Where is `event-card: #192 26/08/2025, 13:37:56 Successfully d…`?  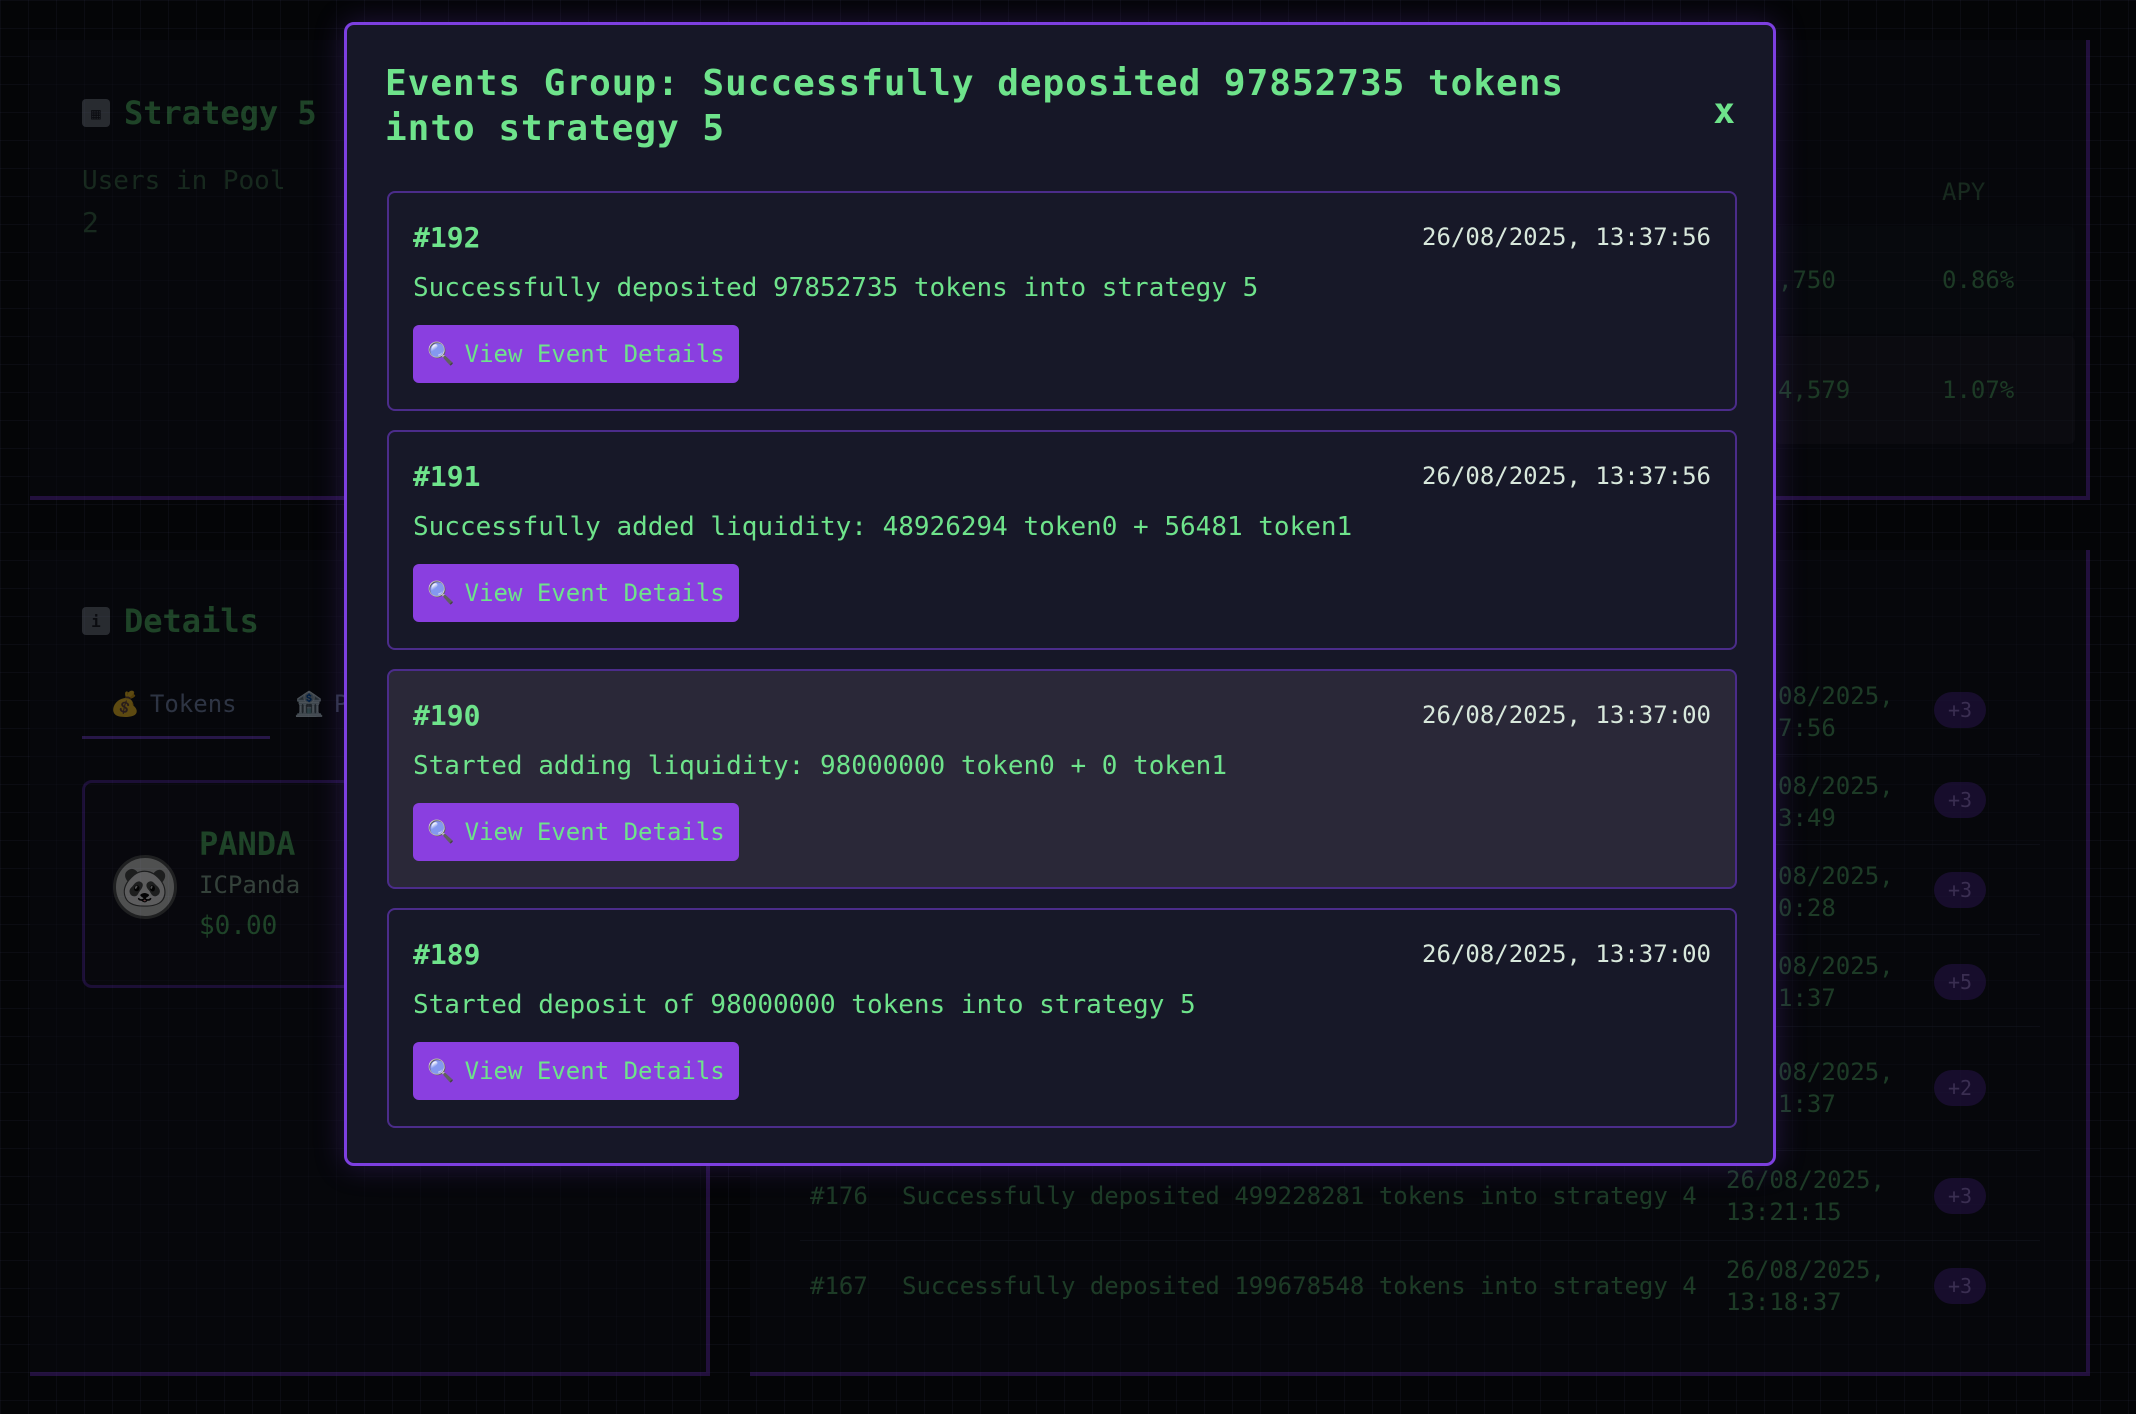 event-card: #192 26/08/2025, 13:37:56 Successfully d… is located at coordinates (1062, 301).